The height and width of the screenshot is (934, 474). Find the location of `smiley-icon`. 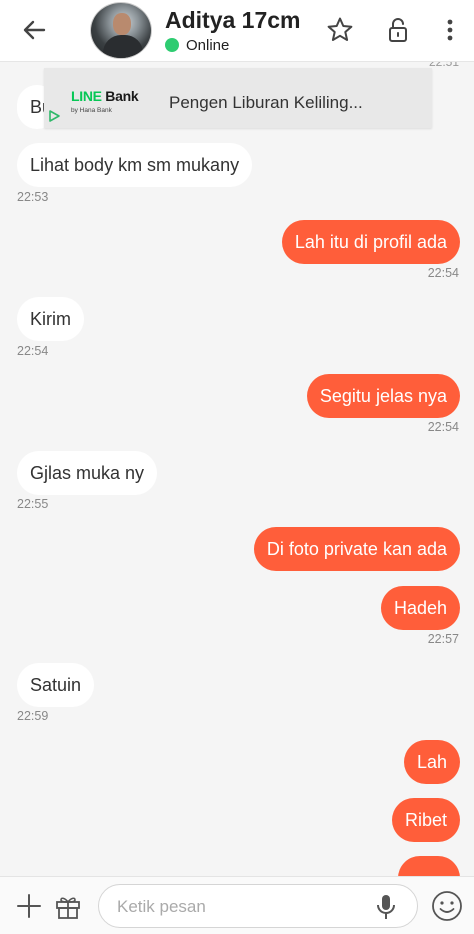

smiley-icon is located at coordinates (447, 906).